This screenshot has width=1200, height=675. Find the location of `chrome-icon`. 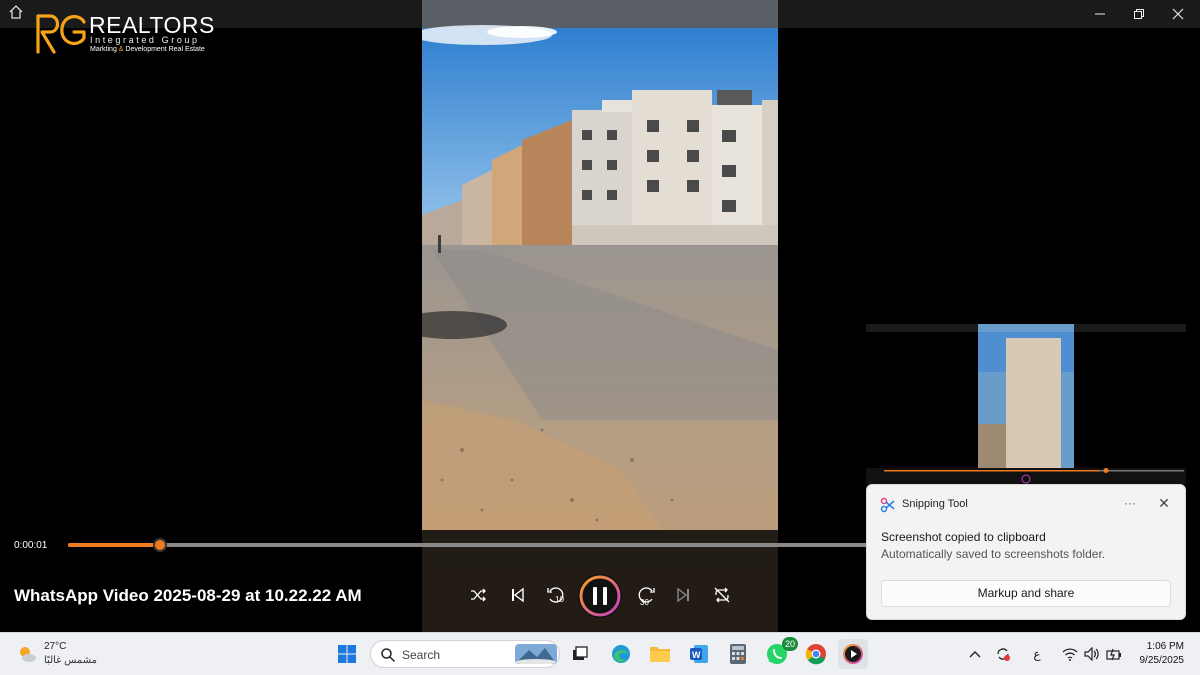

chrome-icon is located at coordinates (815, 654).